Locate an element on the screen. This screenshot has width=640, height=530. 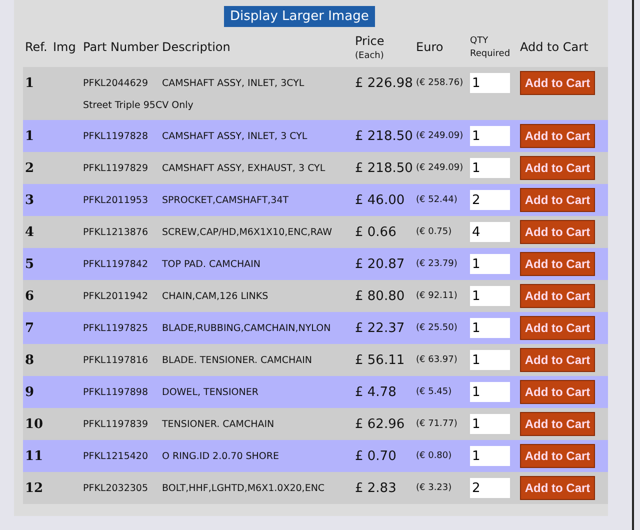
part-description: CAMSHAFT ASSY, INLET, 3 CYL is located at coordinates (235, 136).